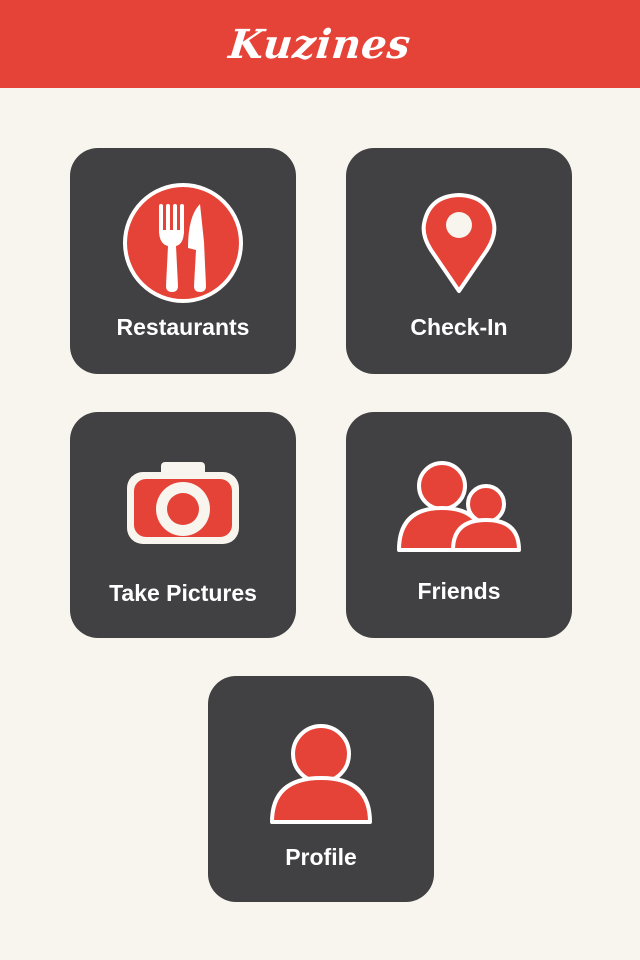 This screenshot has height=960, width=640. I want to click on checkin-button: Check-In, so click(459, 261).